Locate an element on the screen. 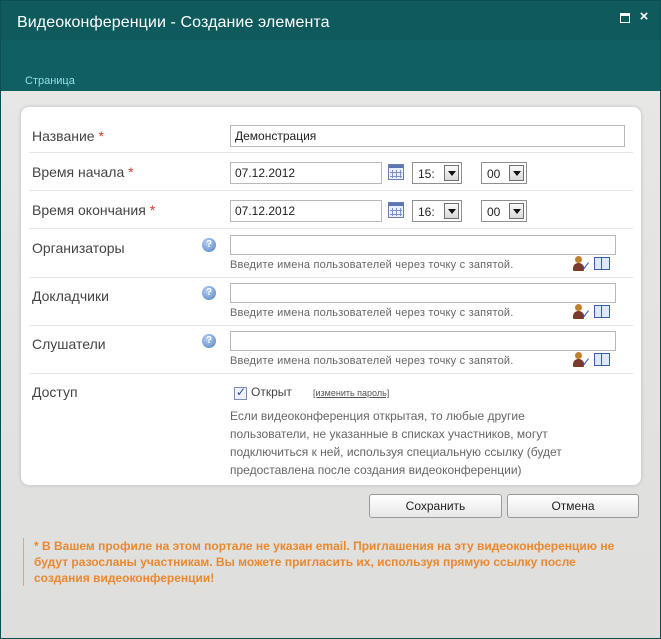 The width and height of the screenshot is (661, 639). ribbon: Страница is located at coordinates (330, 65).